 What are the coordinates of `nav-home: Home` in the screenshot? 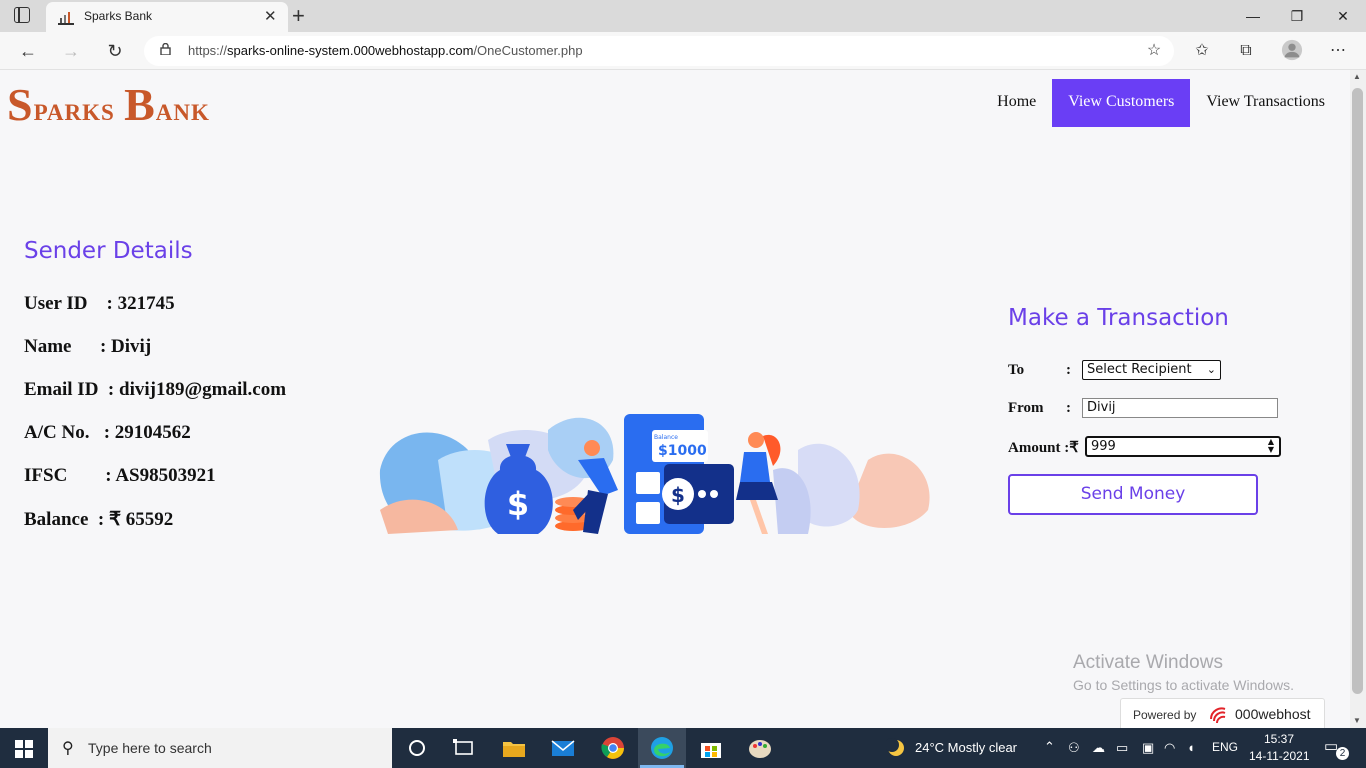 It's located at (1016, 103).